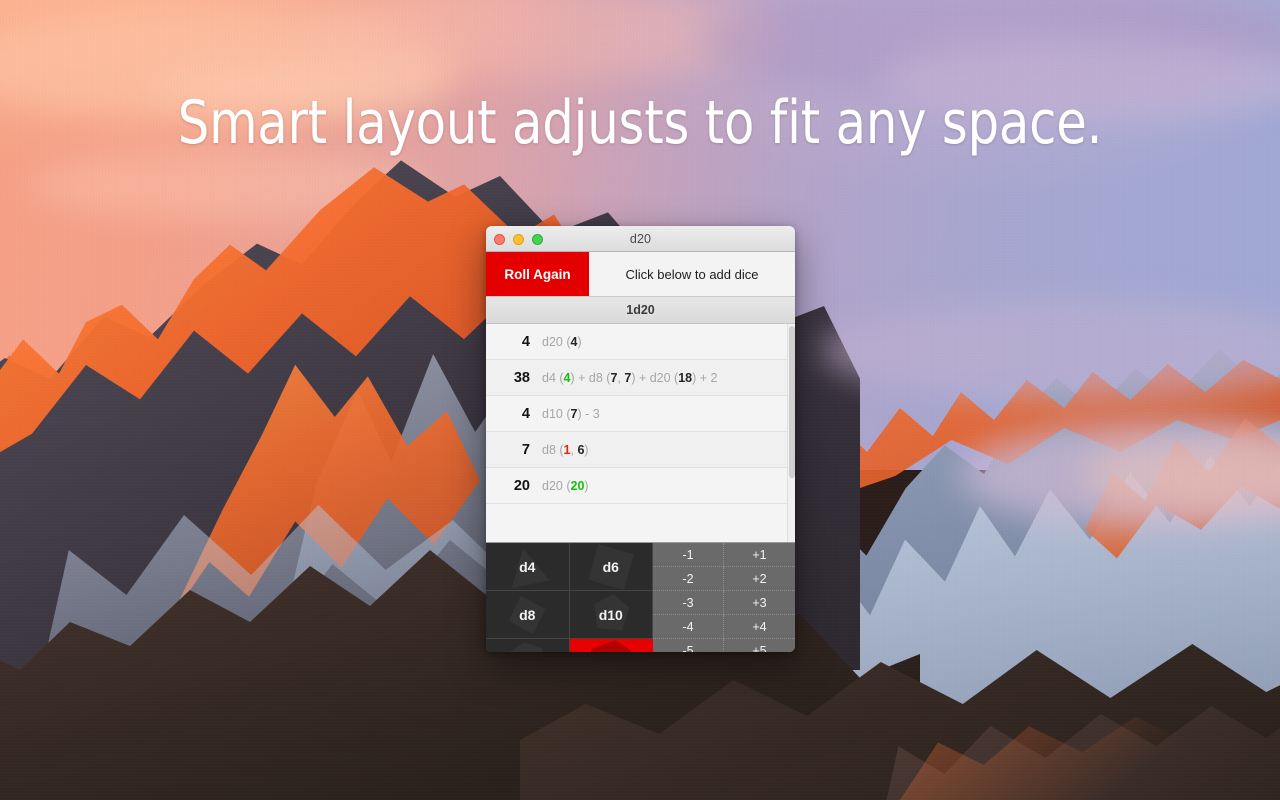 This screenshot has height=800, width=1280. I want to click on die-button-d10: d10, so click(611, 615).